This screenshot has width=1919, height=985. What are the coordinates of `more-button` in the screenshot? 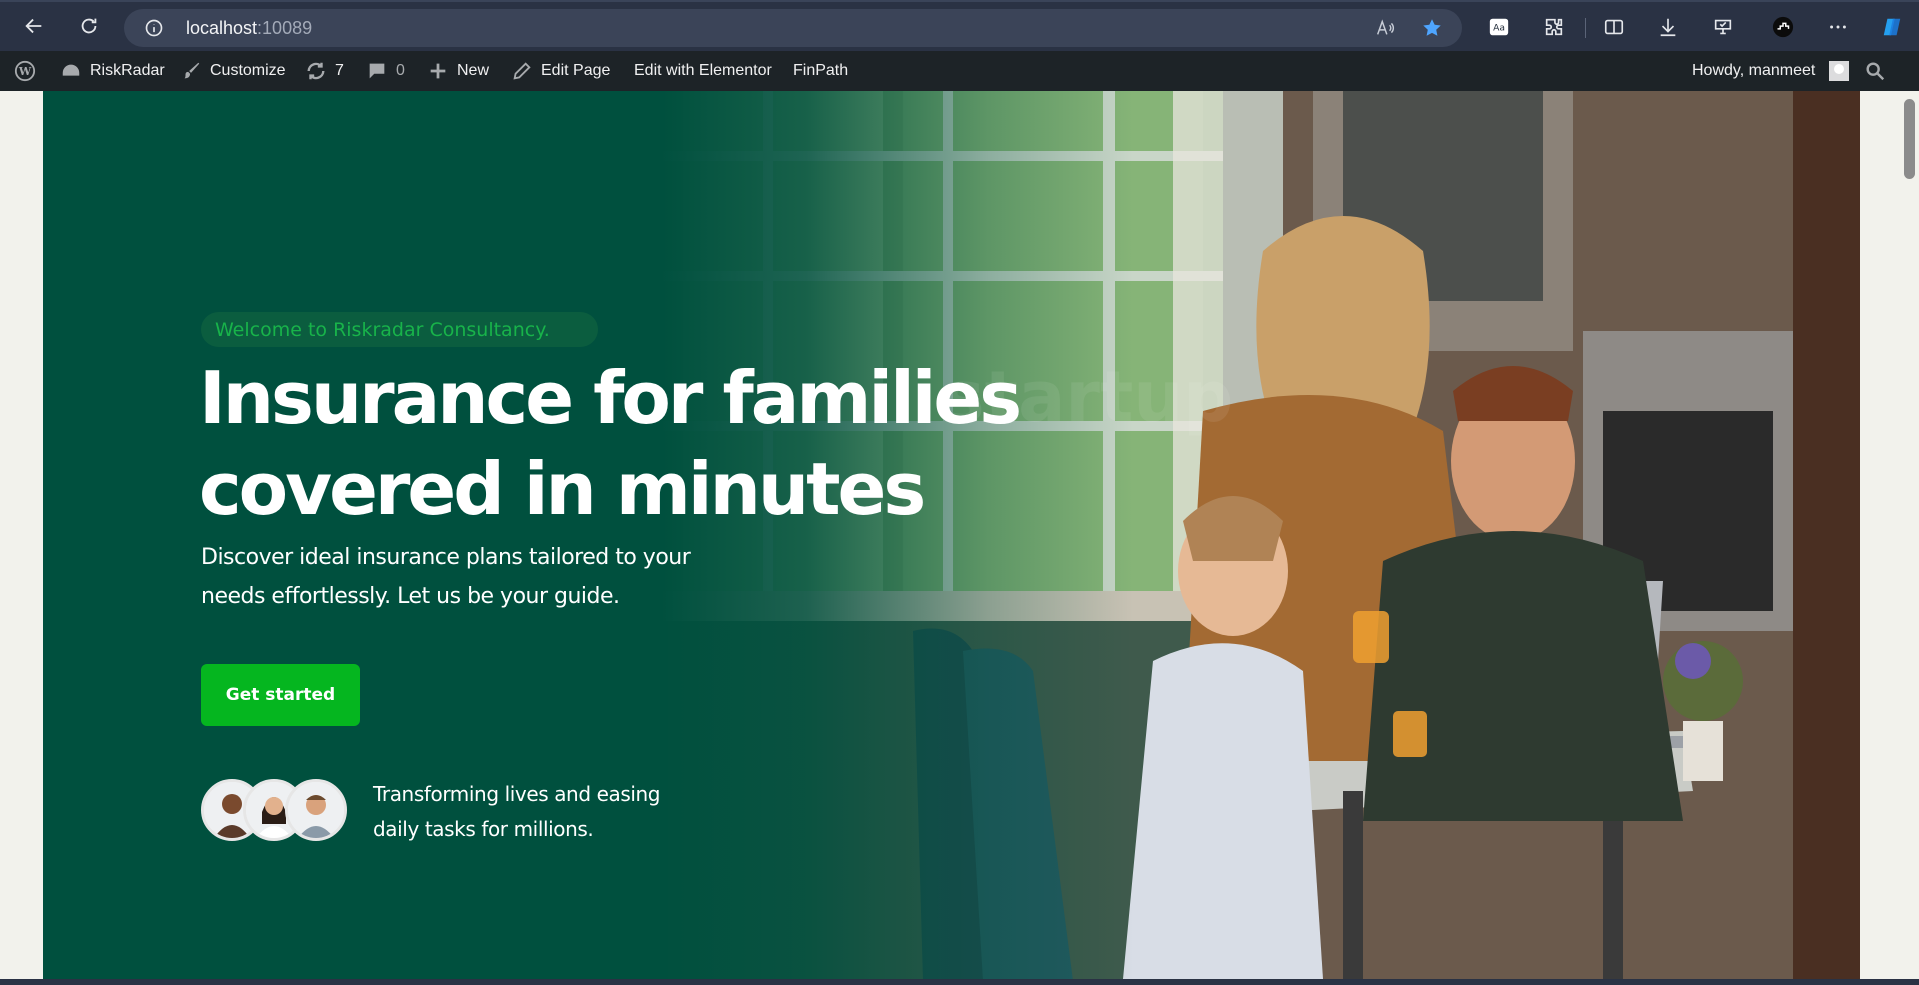 It's located at (1838, 27).